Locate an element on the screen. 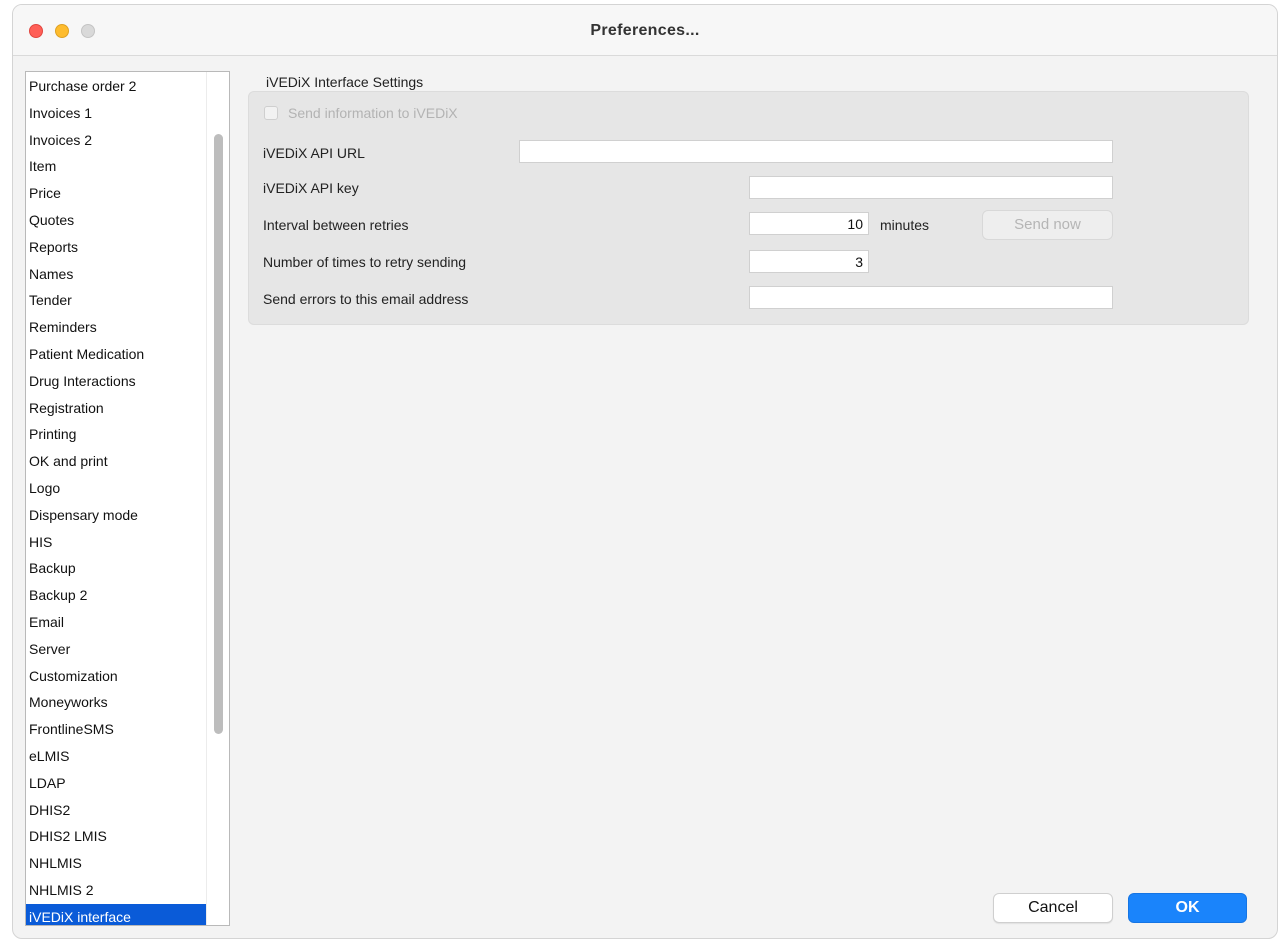 The image size is (1279, 940). sidebar-item: Purchase order 2 is located at coordinates (116, 86).